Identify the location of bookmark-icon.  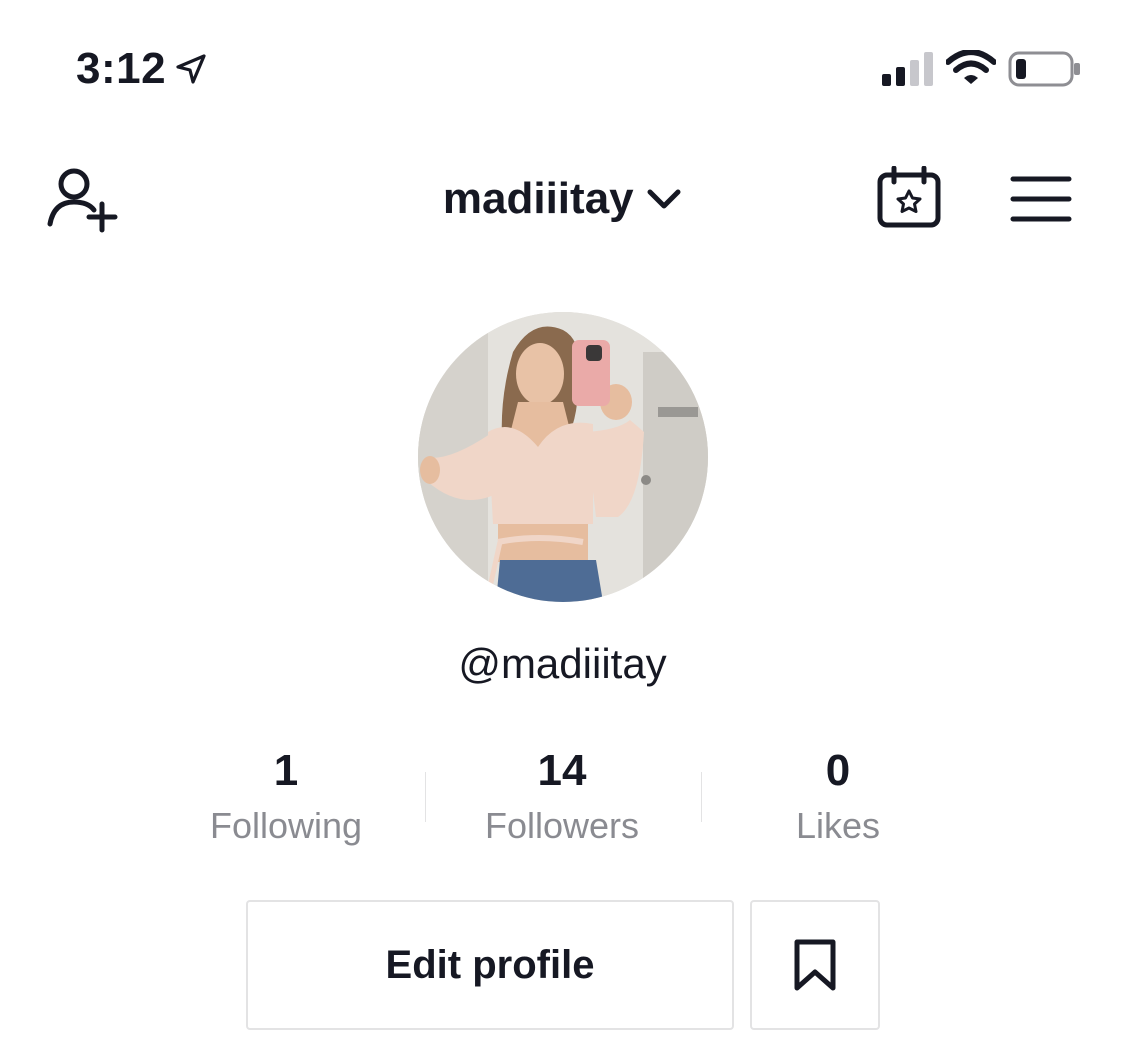
(815, 965).